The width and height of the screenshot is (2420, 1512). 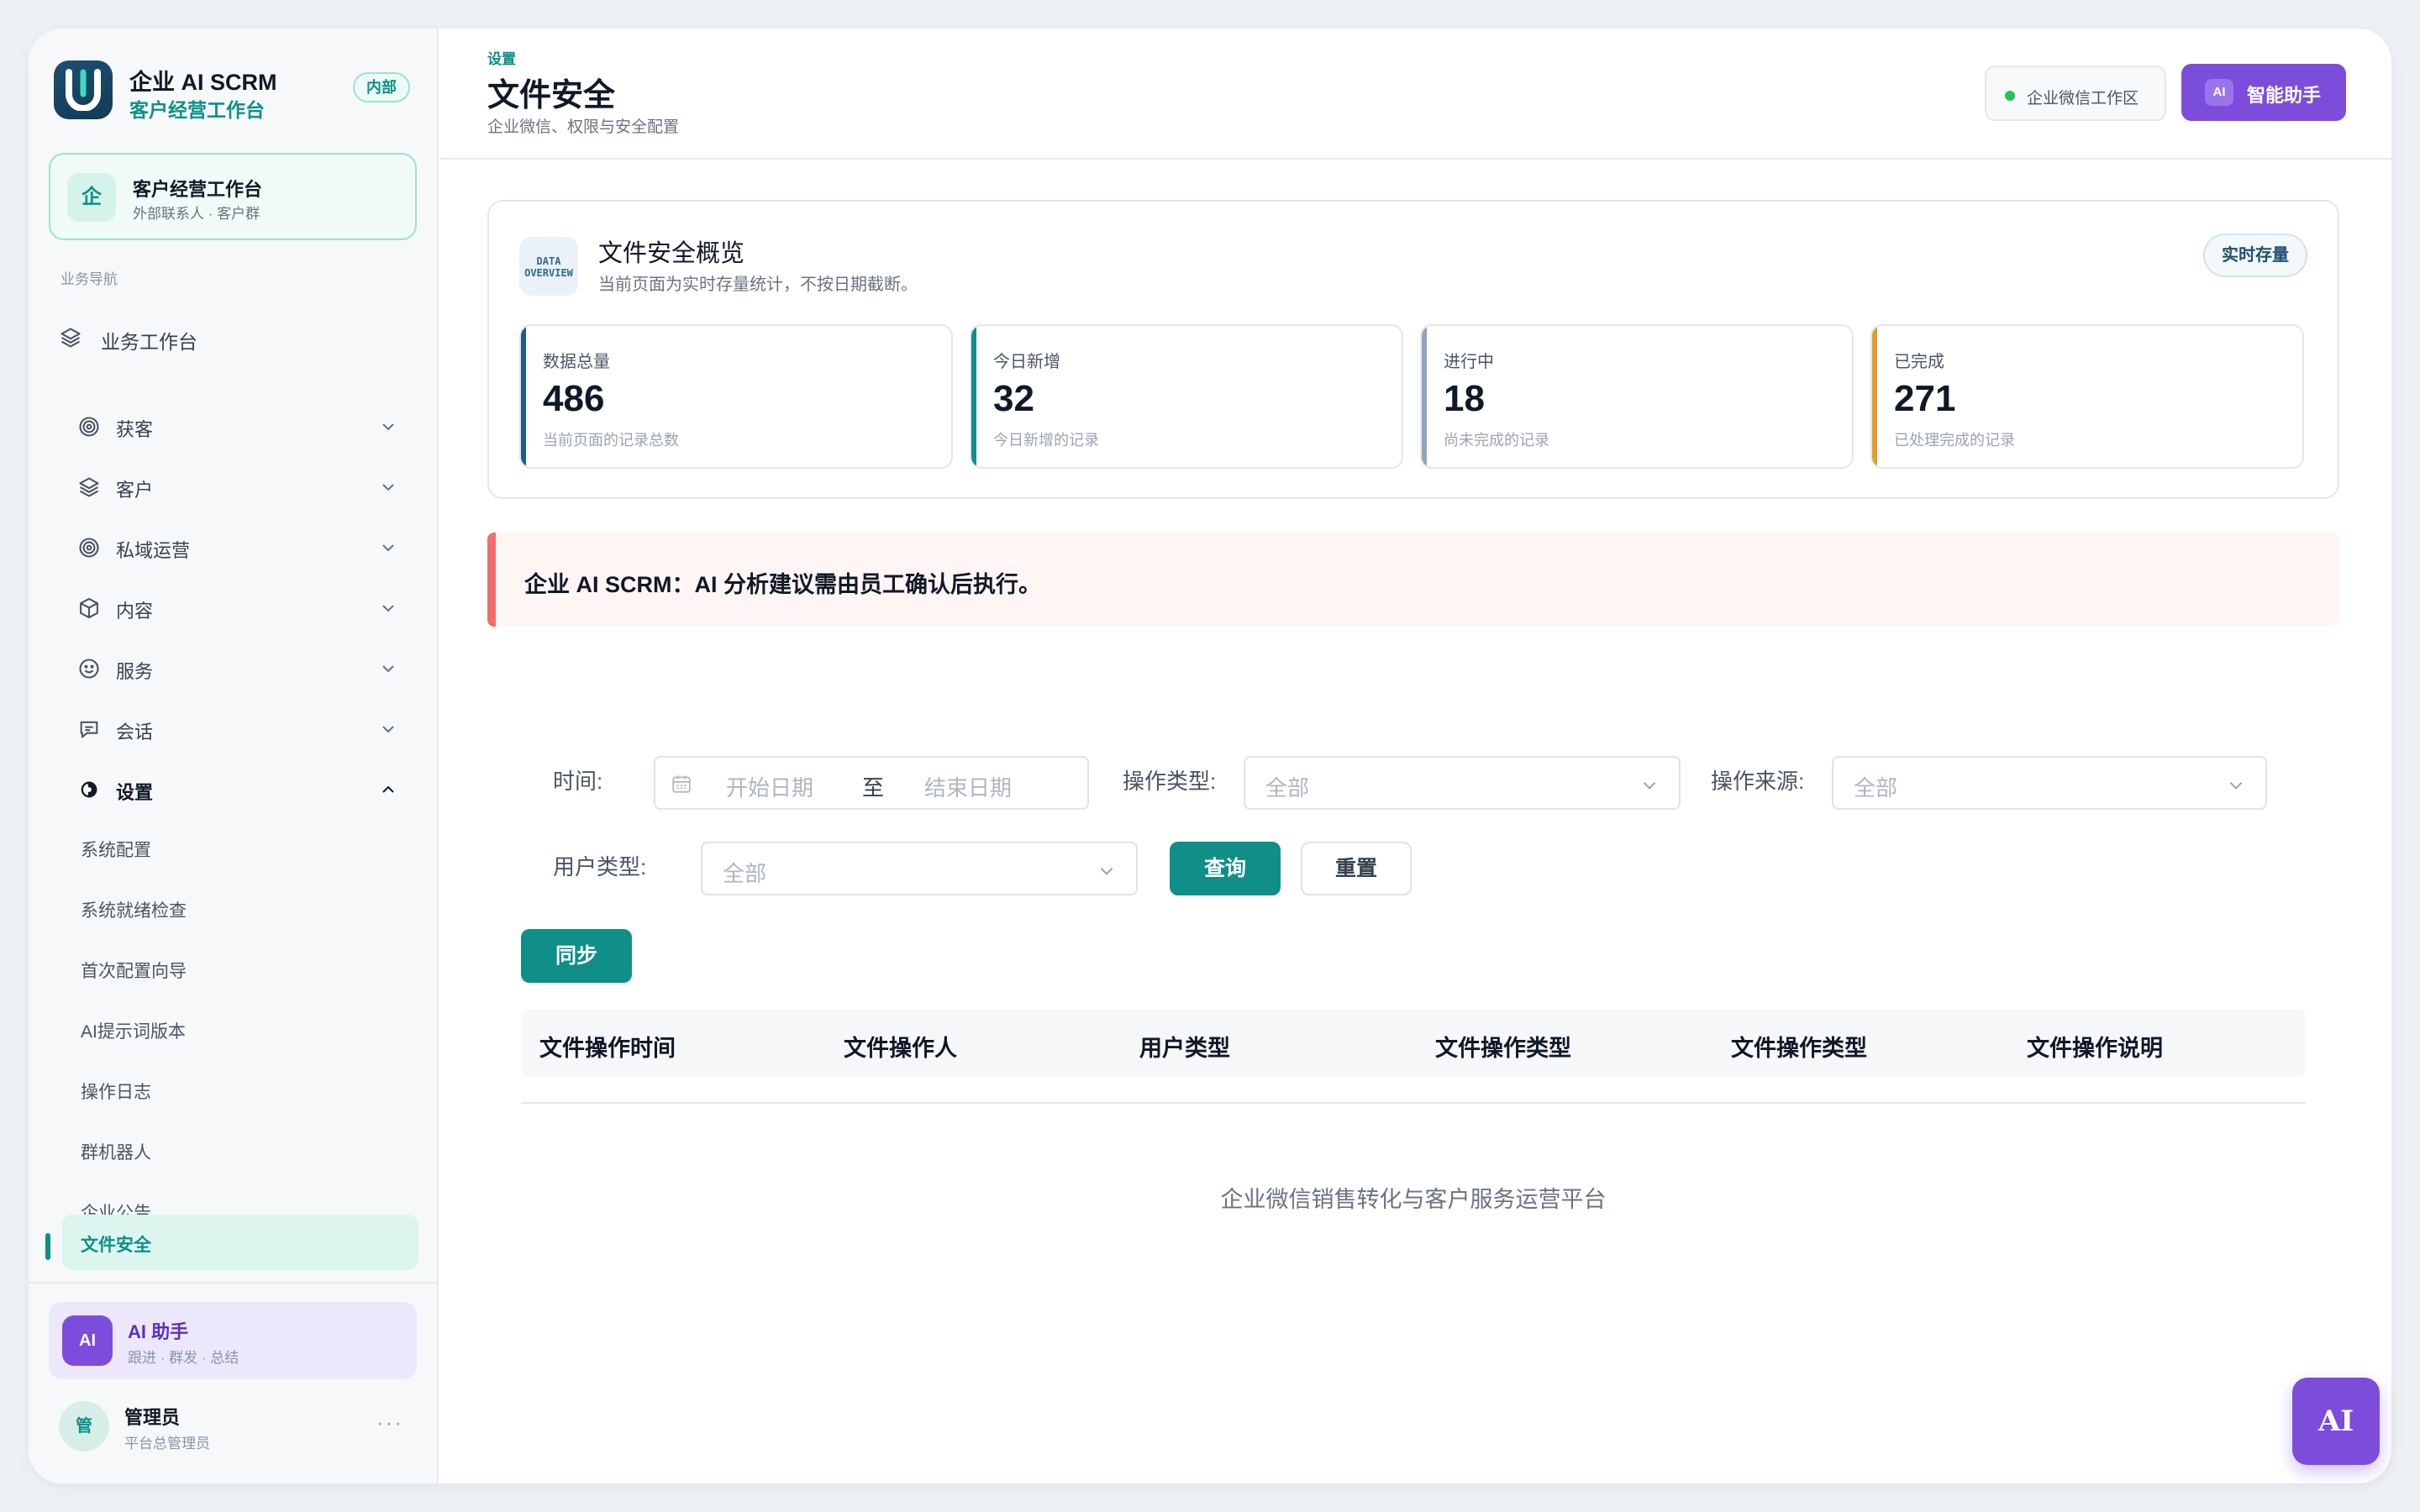 What do you see at coordinates (2336, 1421) in the screenshot?
I see `ai-floating-button: AI` at bounding box center [2336, 1421].